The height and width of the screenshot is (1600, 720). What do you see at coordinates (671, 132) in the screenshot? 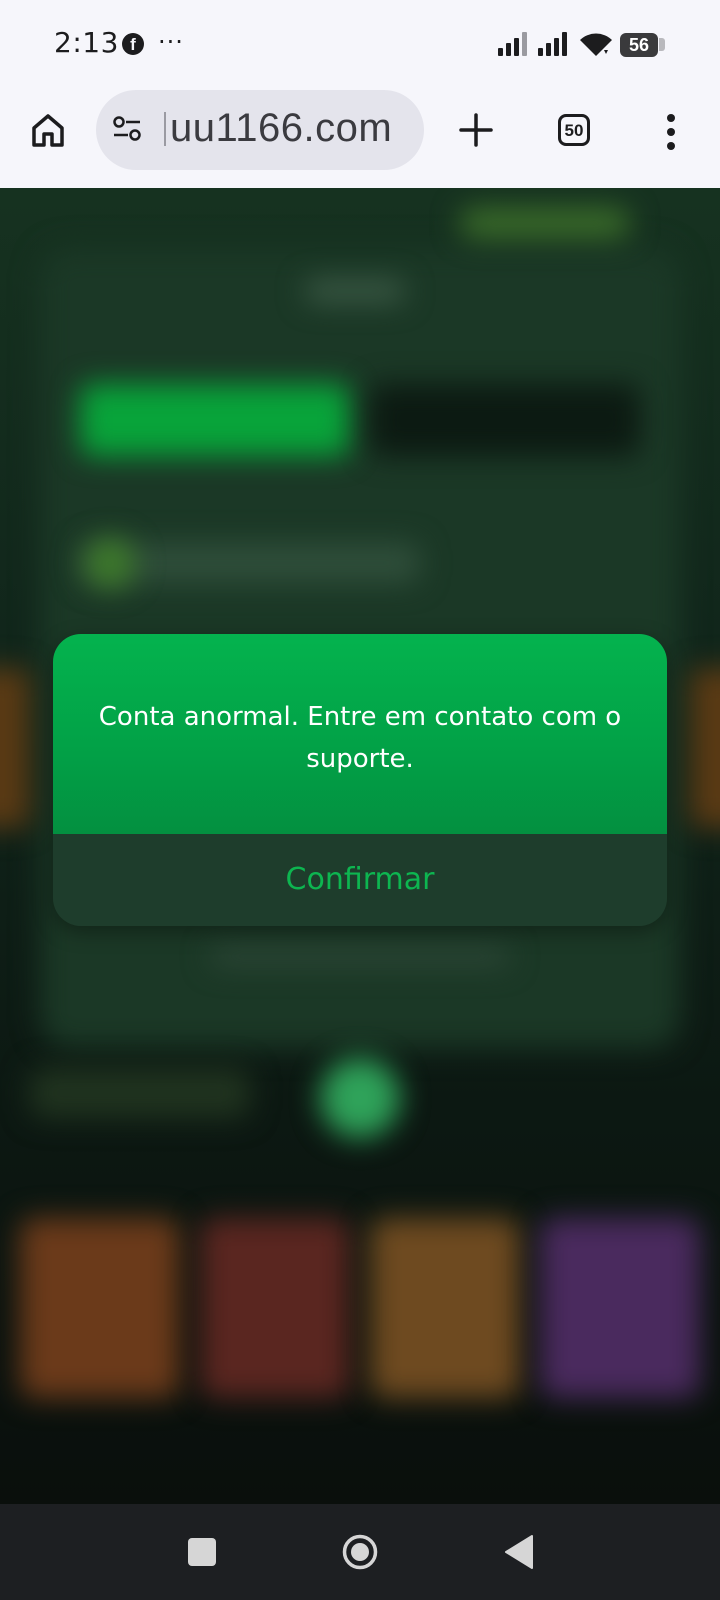
I see `more-menu-icon` at bounding box center [671, 132].